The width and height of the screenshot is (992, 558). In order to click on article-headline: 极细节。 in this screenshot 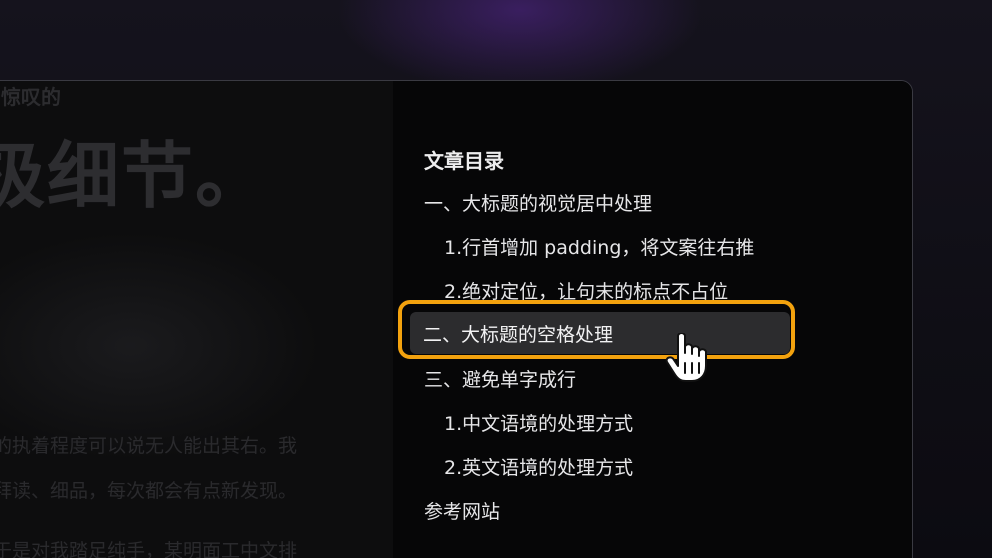, I will do `click(135, 176)`.